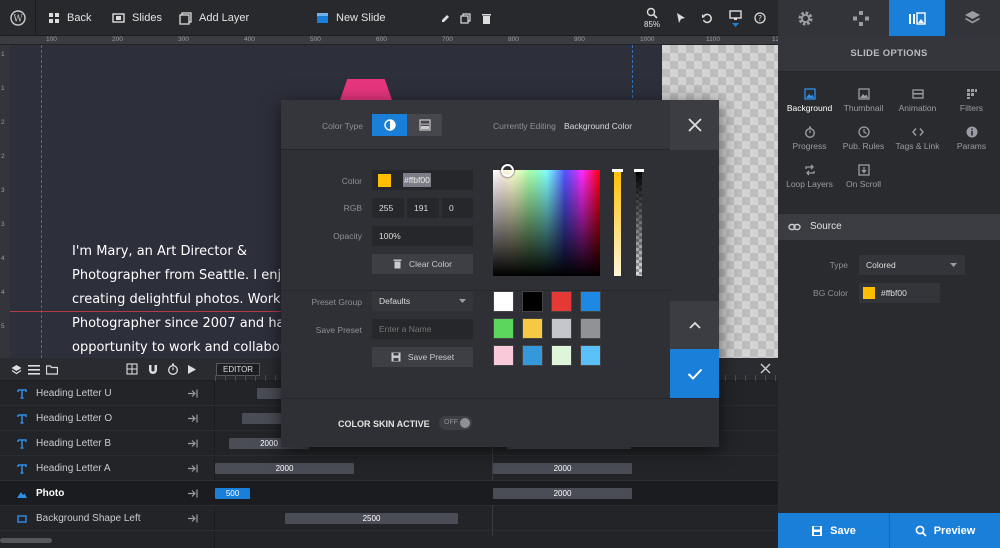 The image size is (1000, 548). What do you see at coordinates (863, 138) in the screenshot?
I see `slide-option-pub-rules: Pub. Rules` at bounding box center [863, 138].